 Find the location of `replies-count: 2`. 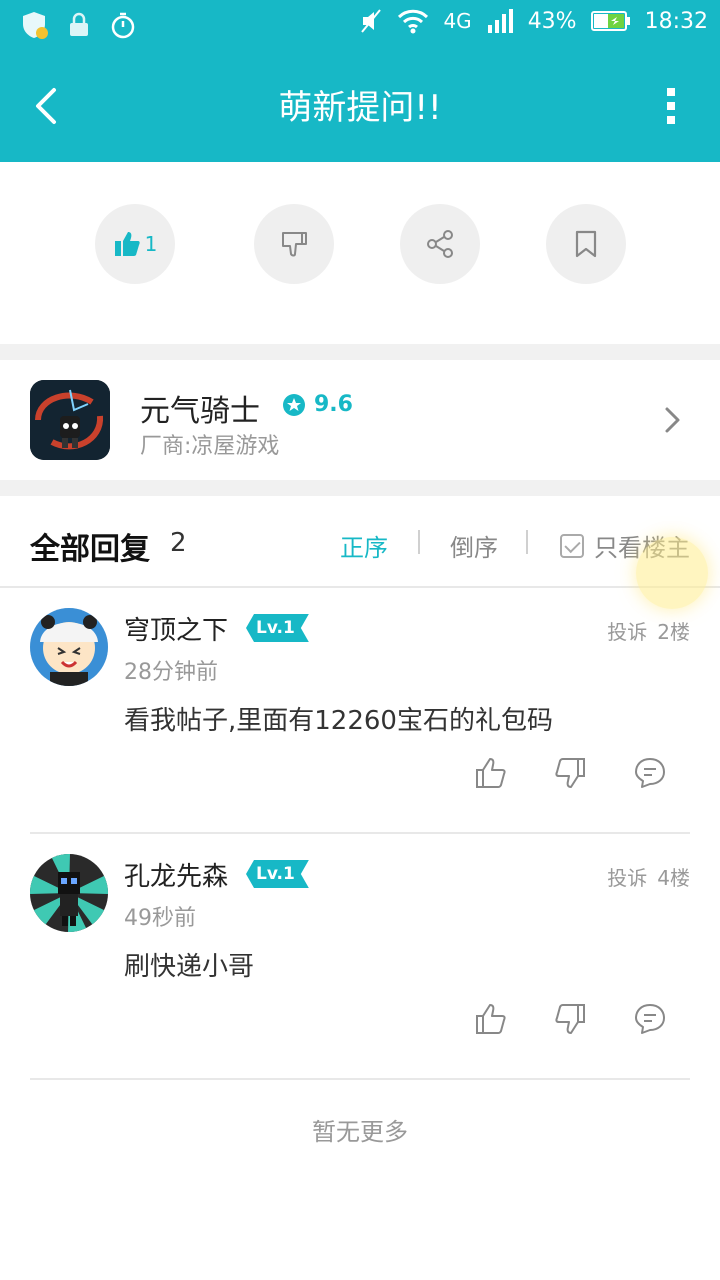

replies-count: 2 is located at coordinates (178, 543).